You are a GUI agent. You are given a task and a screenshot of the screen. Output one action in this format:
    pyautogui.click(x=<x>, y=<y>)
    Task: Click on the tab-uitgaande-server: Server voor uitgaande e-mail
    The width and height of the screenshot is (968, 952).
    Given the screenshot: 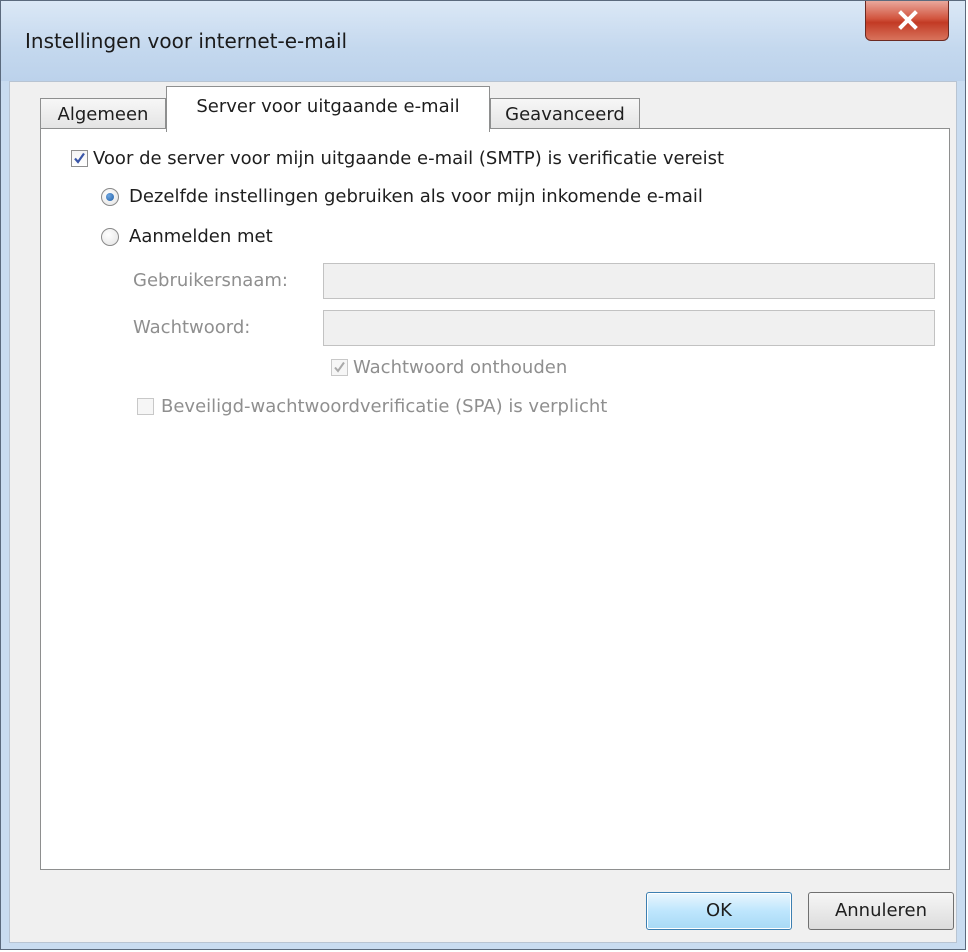 What is the action you would take?
    pyautogui.click(x=328, y=109)
    